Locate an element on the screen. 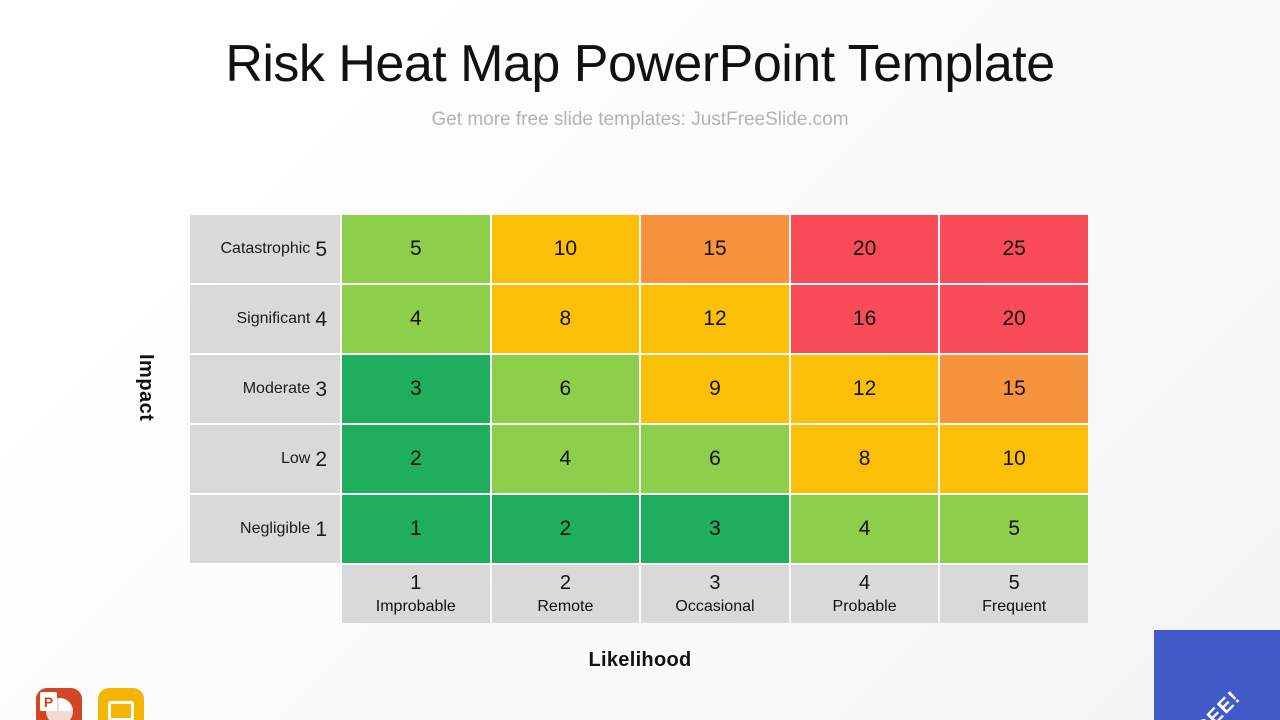 The height and width of the screenshot is (720, 1280). likelihood-column-label-probable: 4 Probable is located at coordinates (864, 594).